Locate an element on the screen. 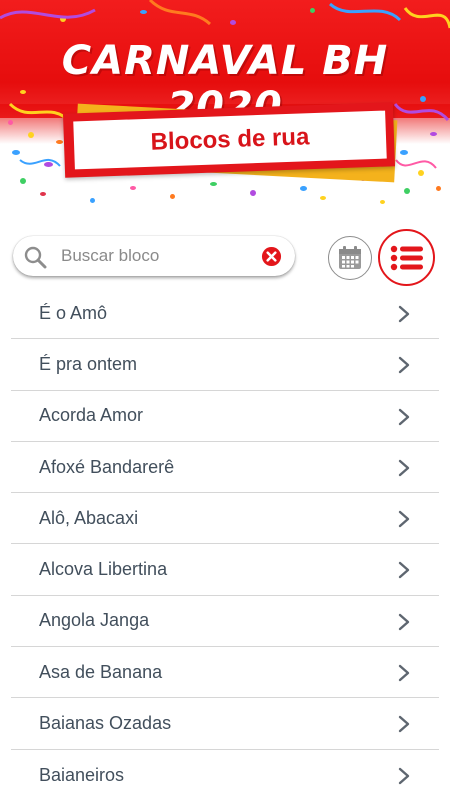  list-item-label: Asa de Banana is located at coordinates (101, 671).